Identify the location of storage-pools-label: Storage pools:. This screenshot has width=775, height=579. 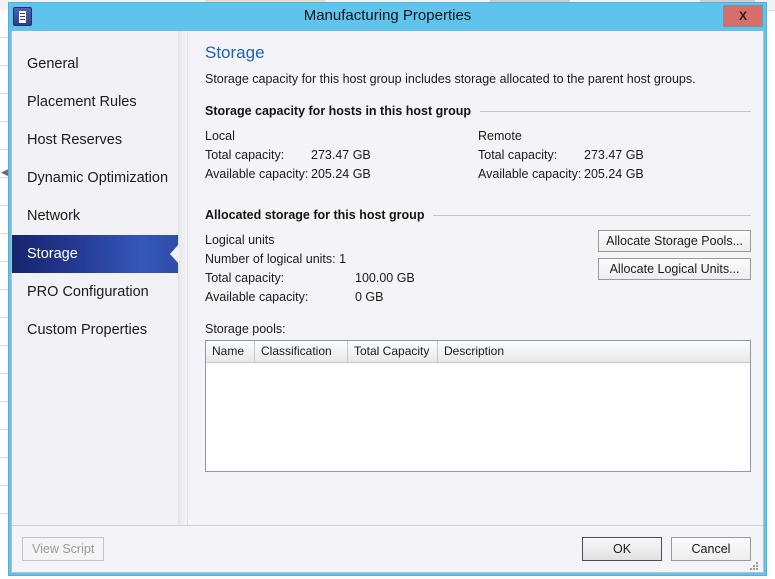
(245, 329).